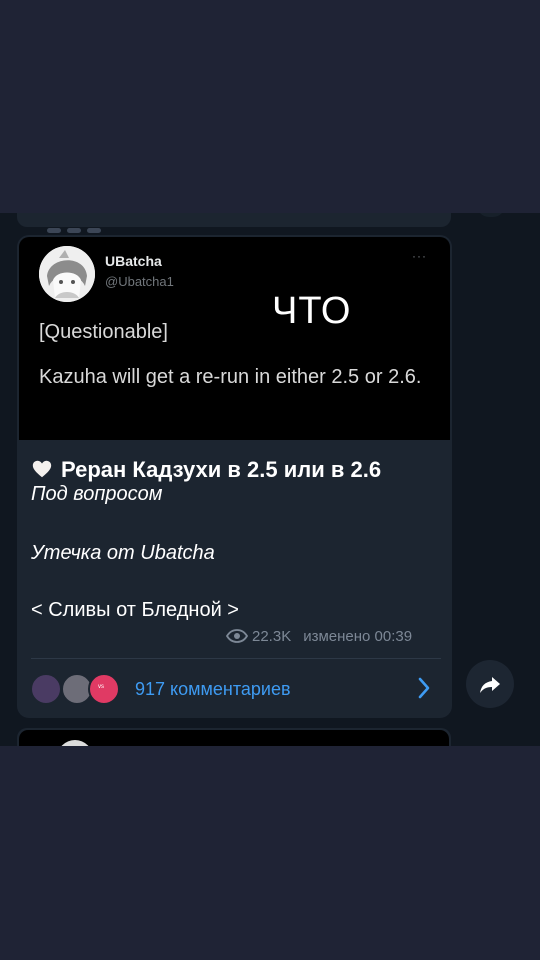 The width and height of the screenshot is (540, 960). Describe the element at coordinates (67, 274) in the screenshot. I see `tweet-avatar` at that location.